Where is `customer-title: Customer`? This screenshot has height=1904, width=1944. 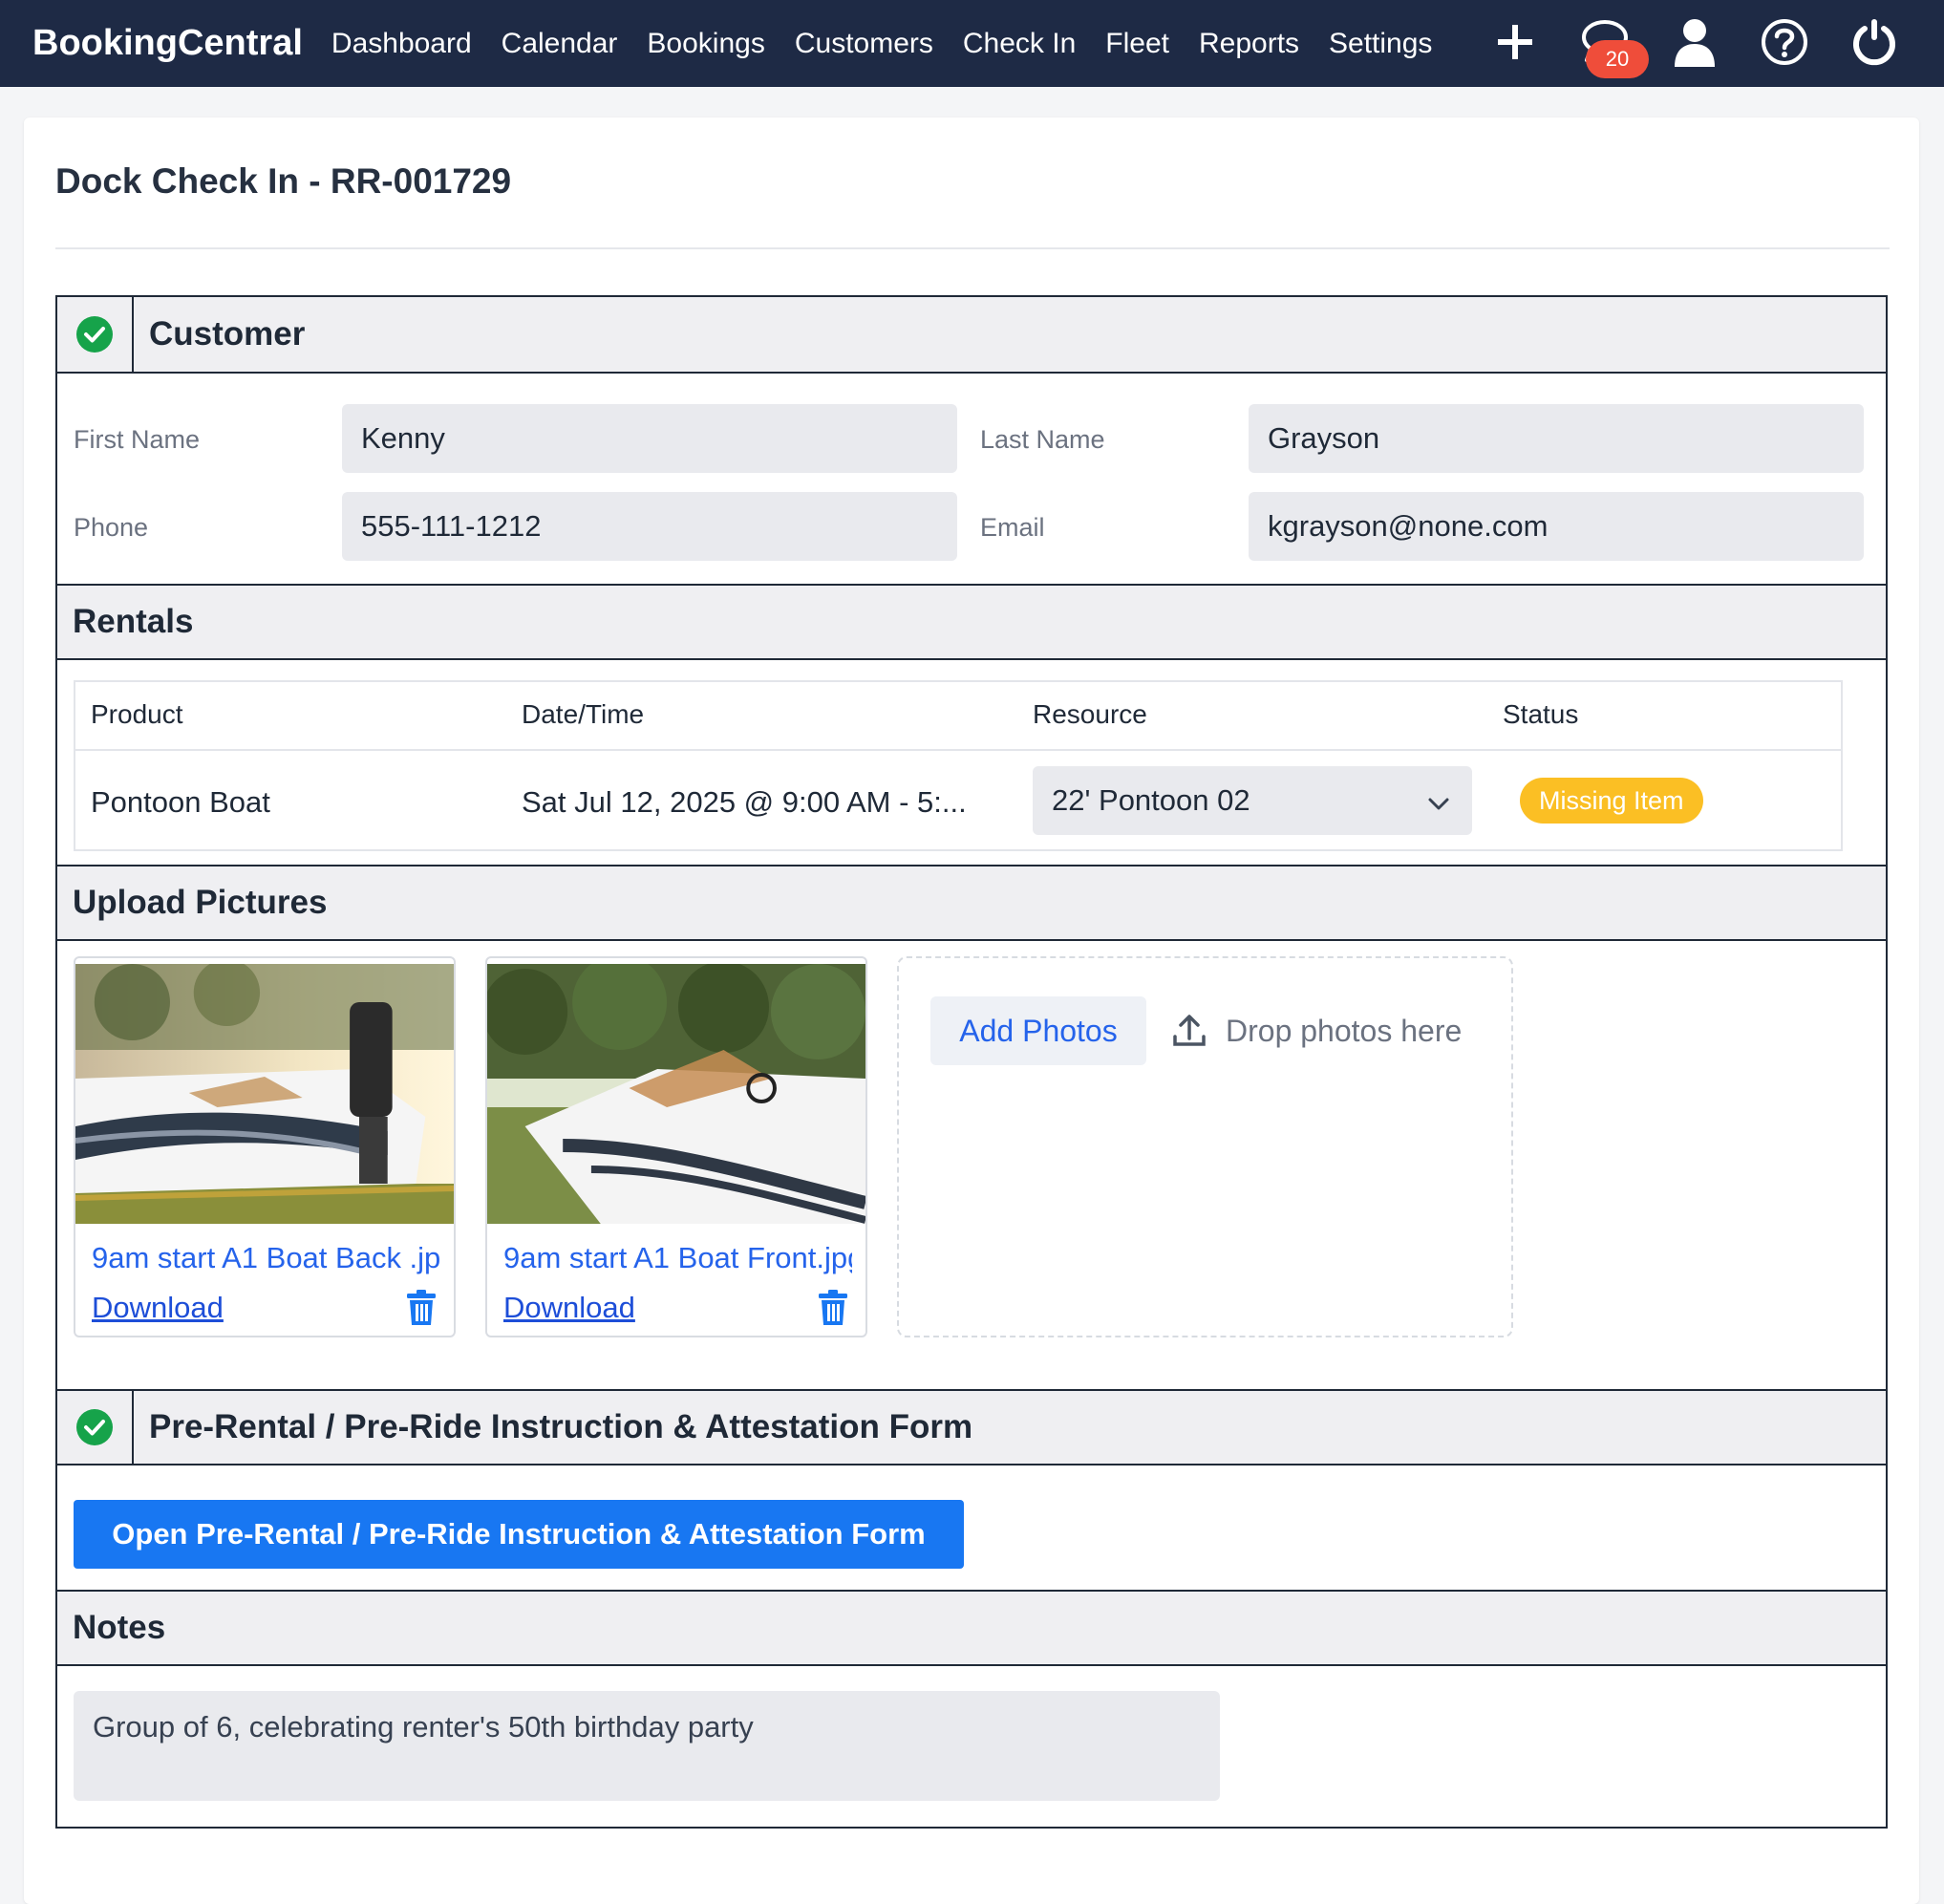
customer-title: Customer is located at coordinates (227, 334).